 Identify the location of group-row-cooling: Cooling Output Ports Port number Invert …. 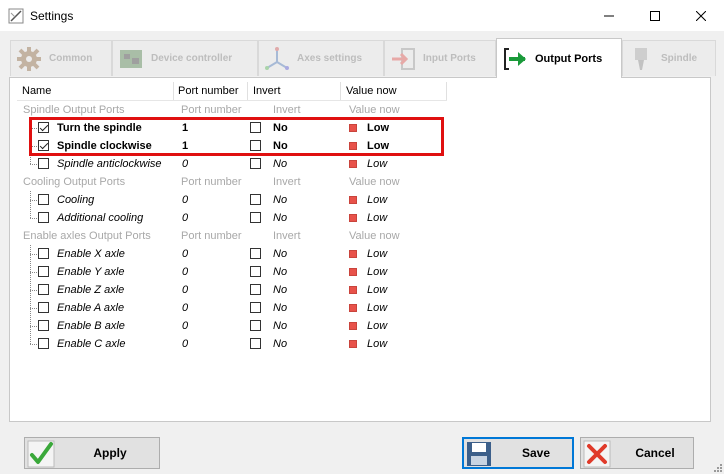
(211, 182).